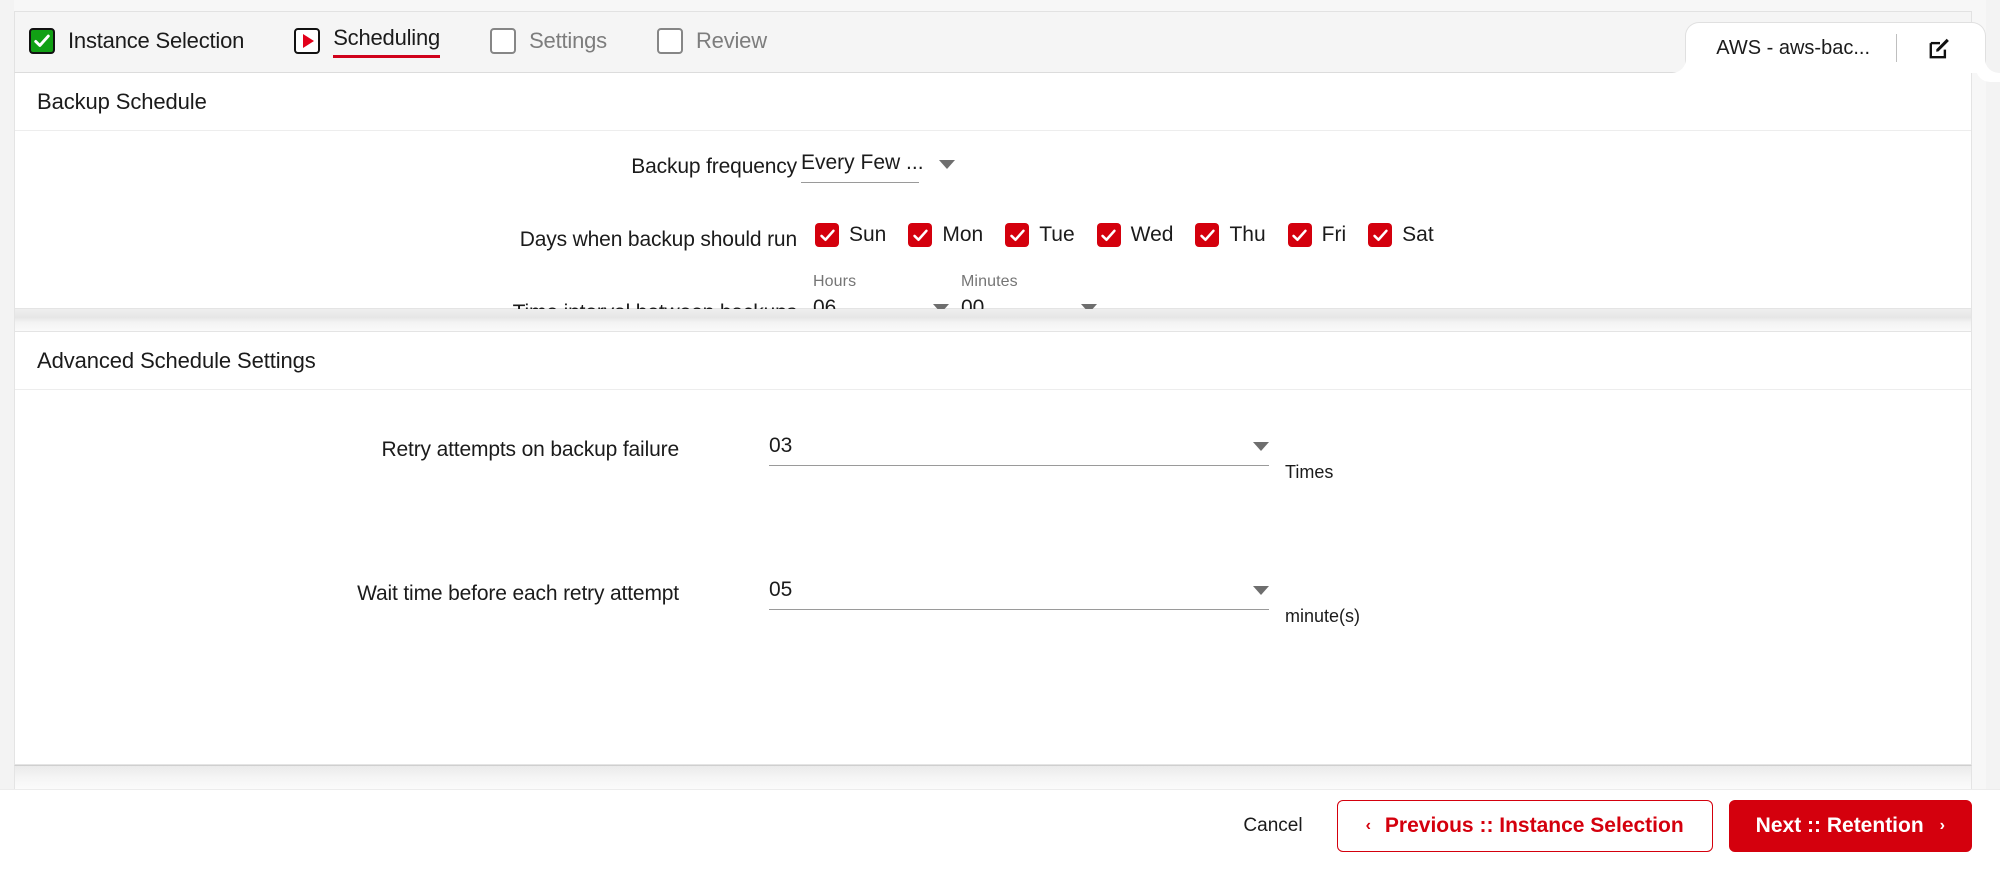 This screenshot has width=2000, height=879. What do you see at coordinates (1942, 825) in the screenshot?
I see `chevron-right-icon: ›` at bounding box center [1942, 825].